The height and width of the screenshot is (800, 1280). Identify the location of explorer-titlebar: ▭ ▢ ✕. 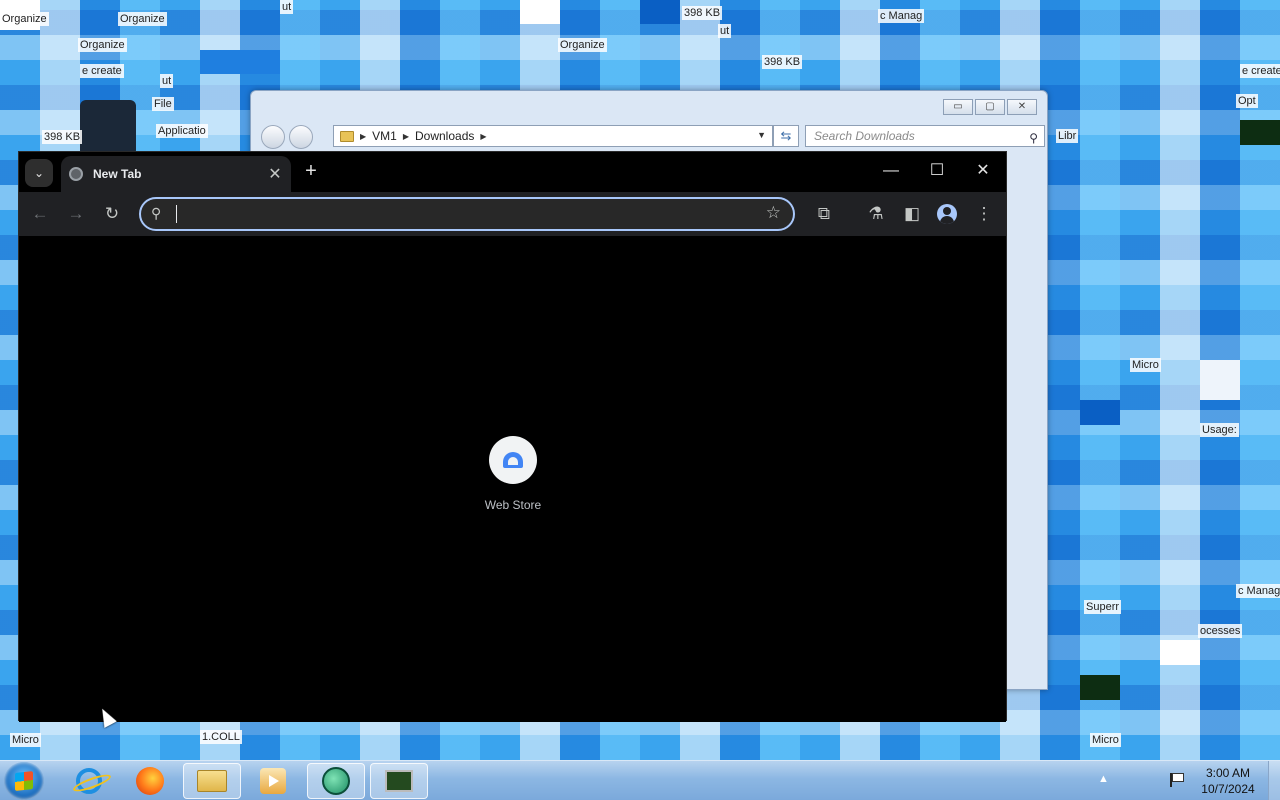
(649, 106).